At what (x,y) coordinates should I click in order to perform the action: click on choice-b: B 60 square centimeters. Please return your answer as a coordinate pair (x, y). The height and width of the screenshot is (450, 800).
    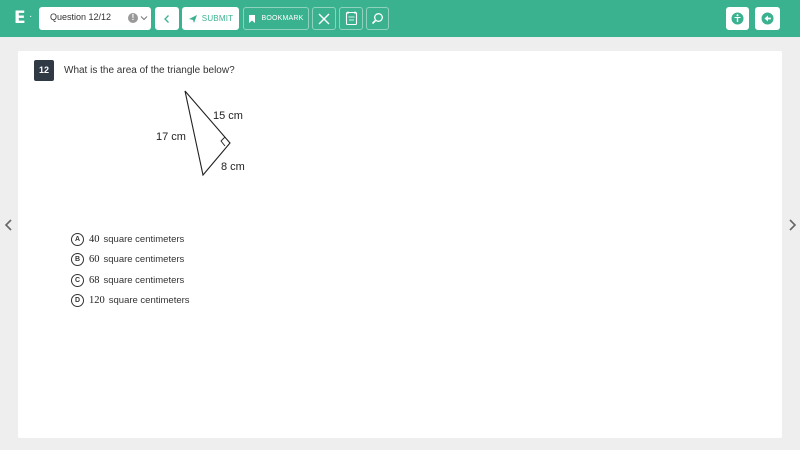
    Looking at the image, I should click on (130, 260).